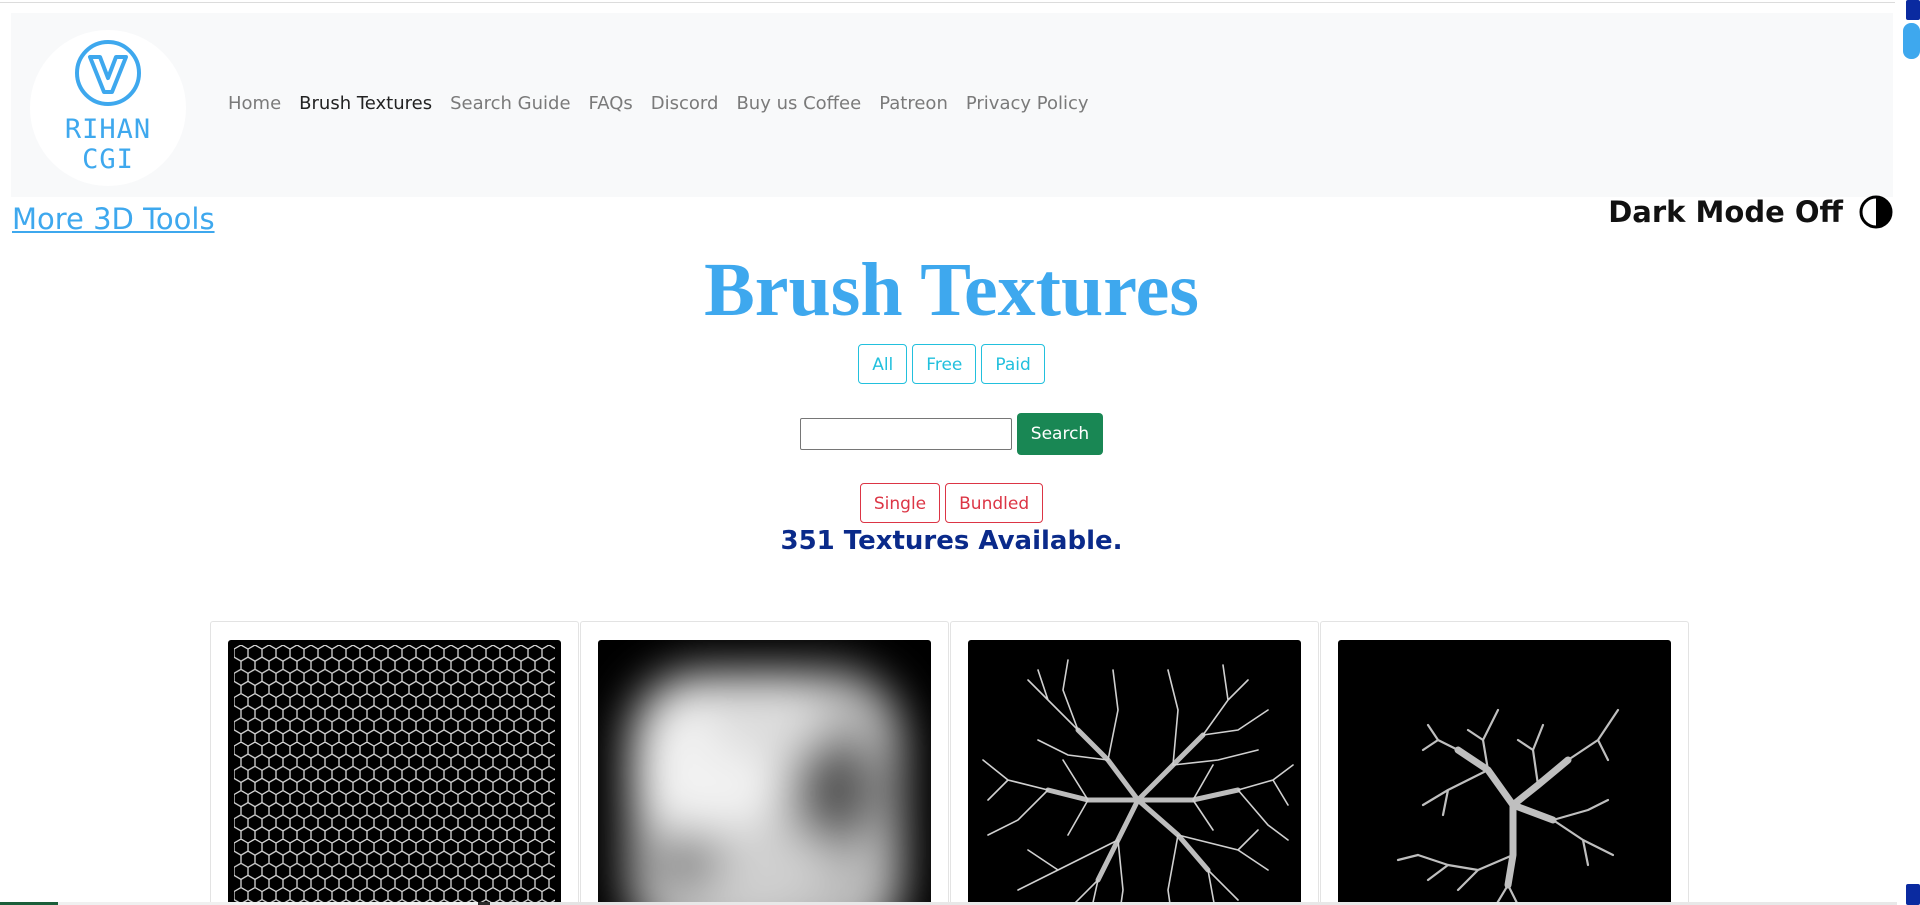 This screenshot has height=905, width=1920. What do you see at coordinates (1027, 103) in the screenshot?
I see `nav-item-privacy-policy: Privacy Policy` at bounding box center [1027, 103].